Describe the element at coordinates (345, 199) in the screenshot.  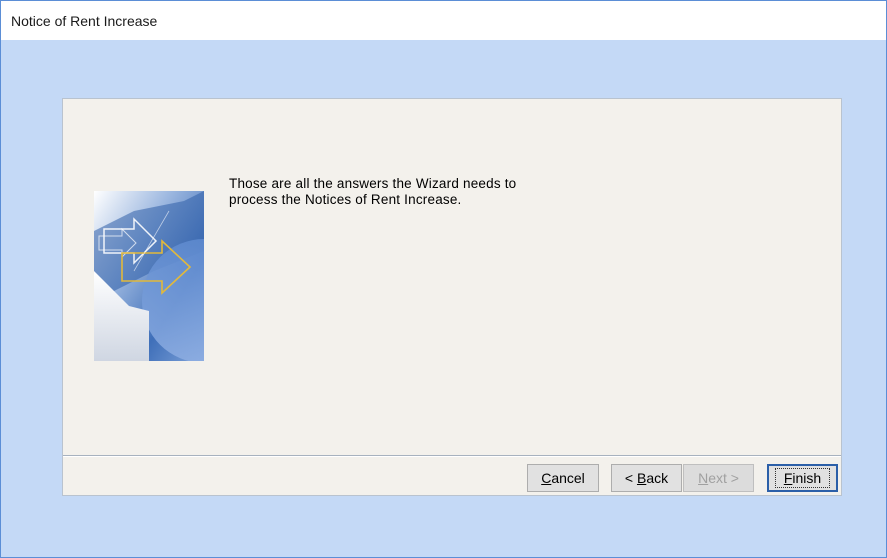
I see `message-line-2: process the Notices of Rent Increase.` at that location.